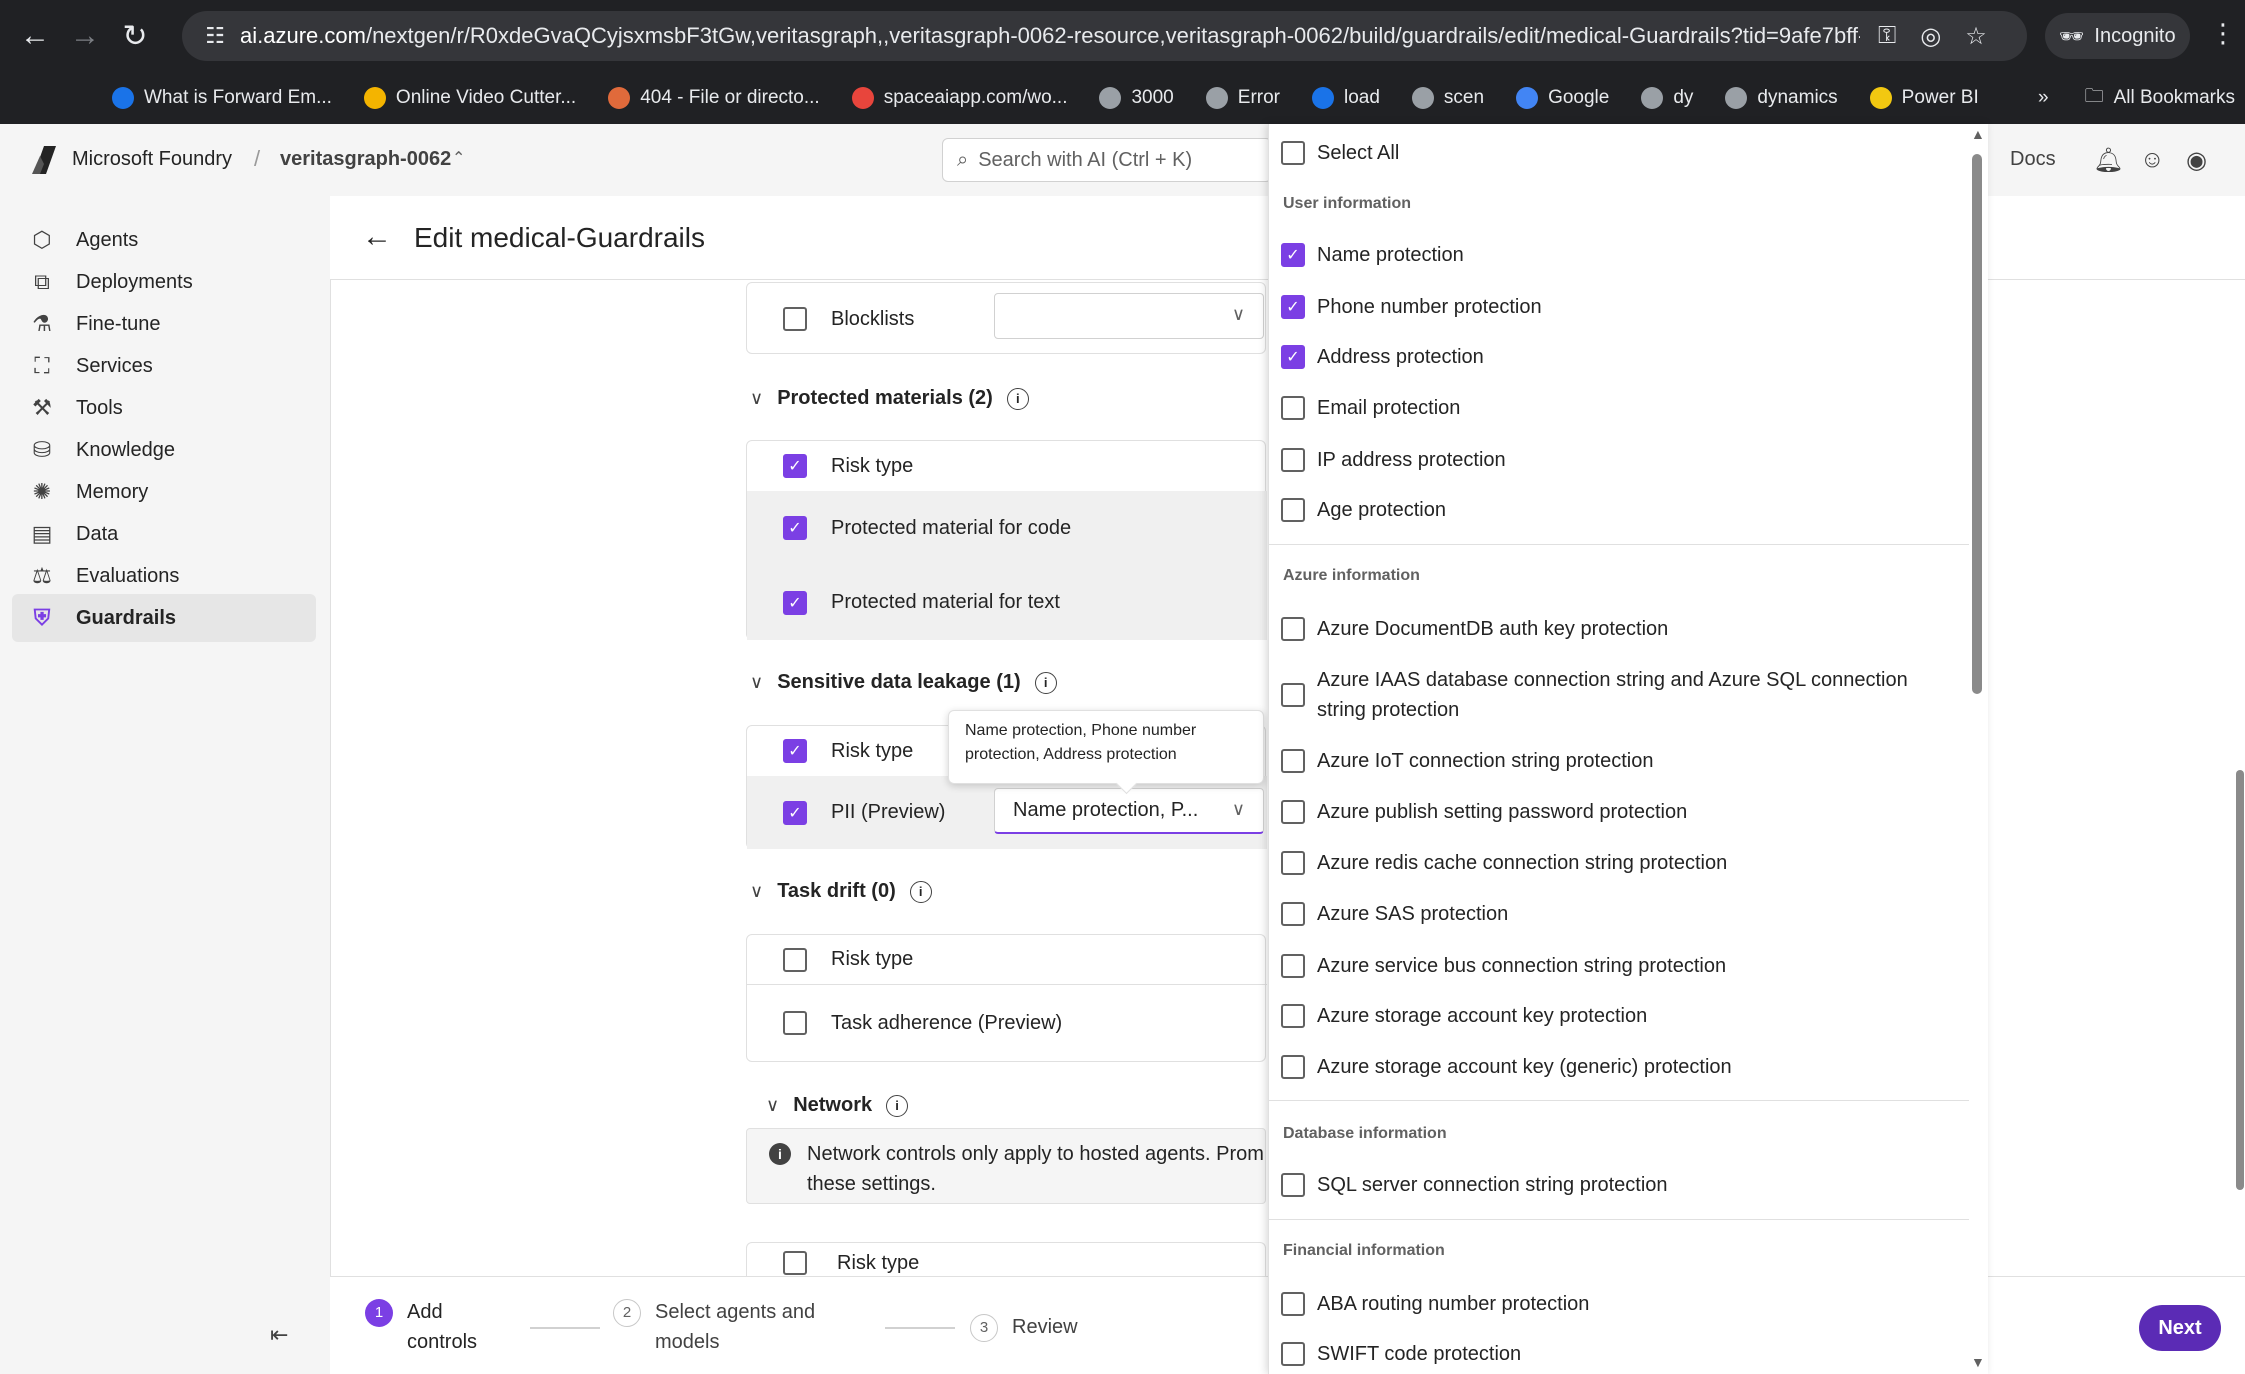  I want to click on pii-option: Azure storage account key protection, so click(1464, 1016).